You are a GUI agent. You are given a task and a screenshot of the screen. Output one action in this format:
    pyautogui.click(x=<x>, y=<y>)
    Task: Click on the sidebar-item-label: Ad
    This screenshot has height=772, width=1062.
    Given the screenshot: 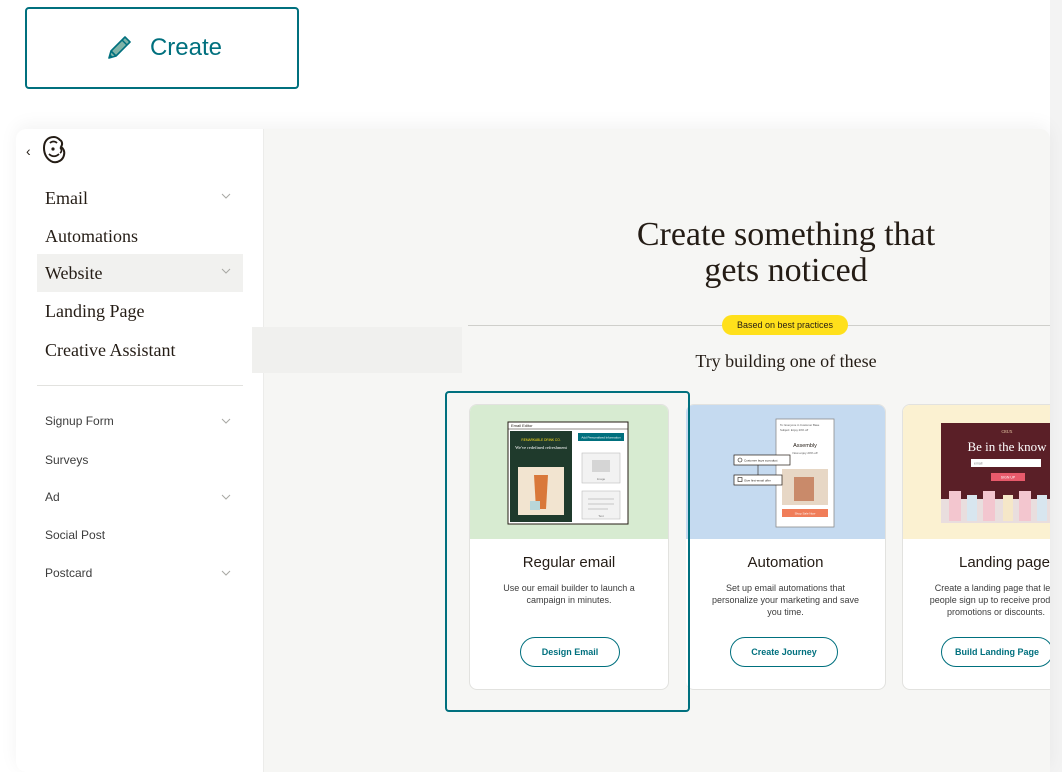 What is the action you would take?
    pyautogui.click(x=52, y=497)
    